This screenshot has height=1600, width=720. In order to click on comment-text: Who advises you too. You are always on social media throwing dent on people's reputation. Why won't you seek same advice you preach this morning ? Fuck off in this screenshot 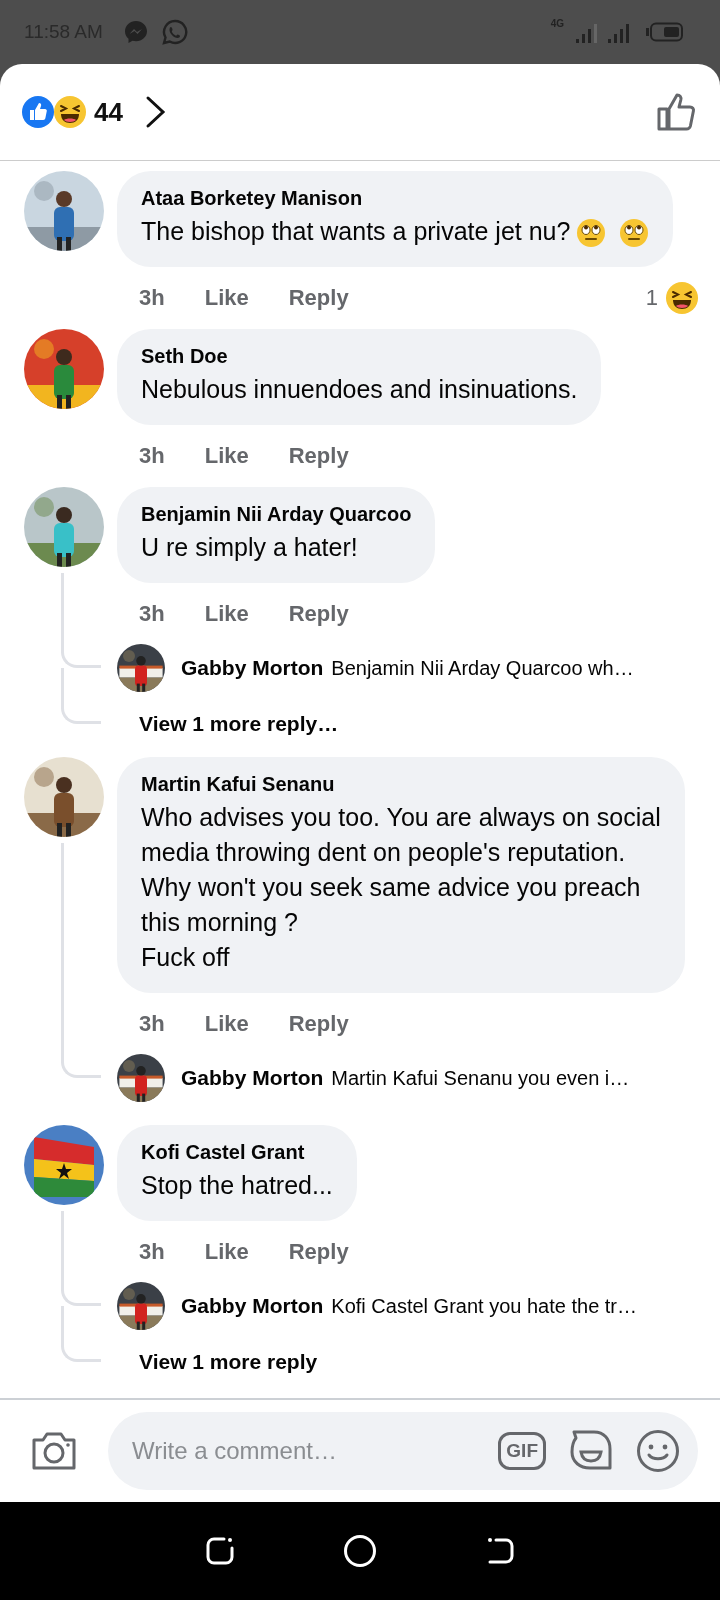, I will do `click(401, 887)`.